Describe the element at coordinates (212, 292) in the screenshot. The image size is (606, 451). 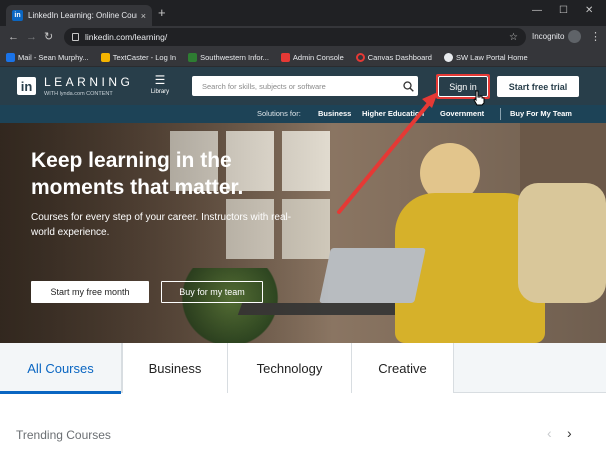
I see `buy-for-team-button: Buy for my team` at that location.